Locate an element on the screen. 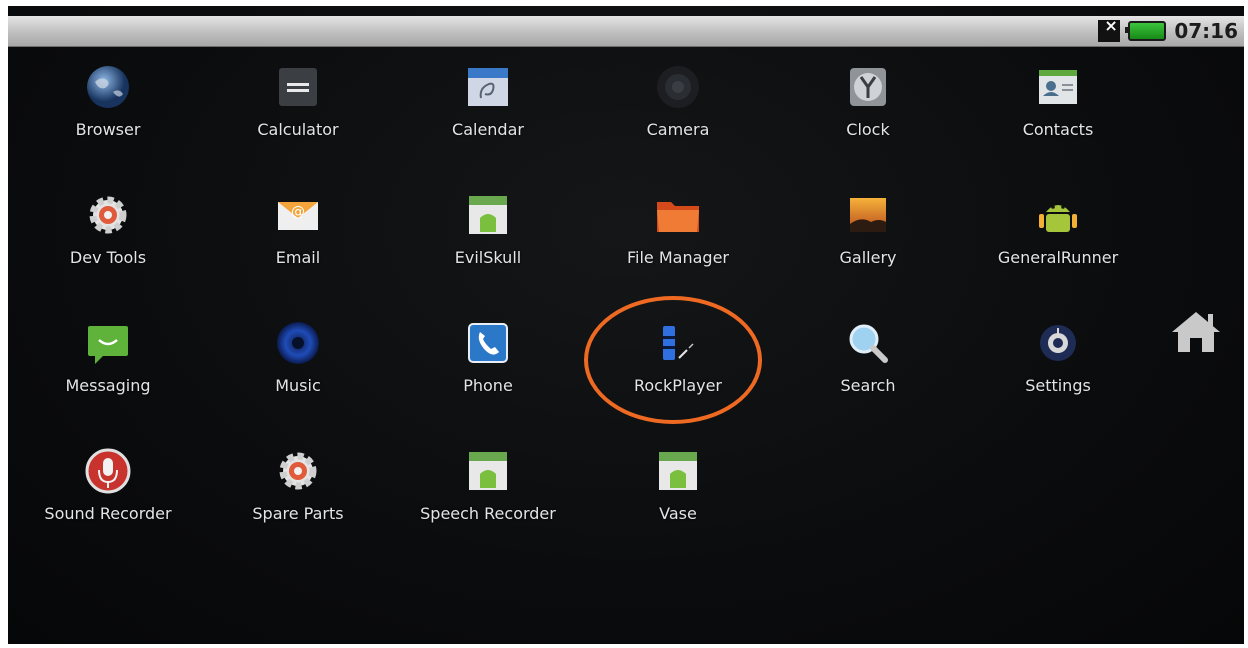 Image resolution: width=1248 pixels, height=648 pixels. app-sound-recorder: Sound Recorder is located at coordinates (108, 484).